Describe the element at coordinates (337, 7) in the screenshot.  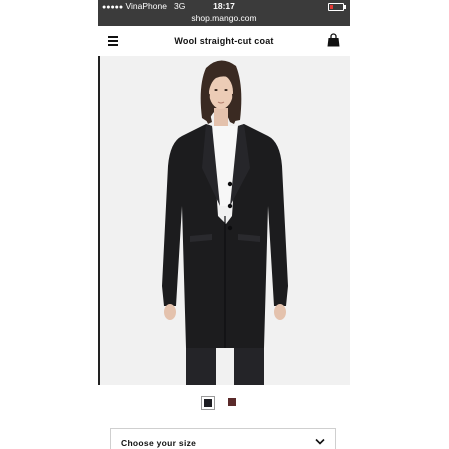
I see `battery-icon` at that location.